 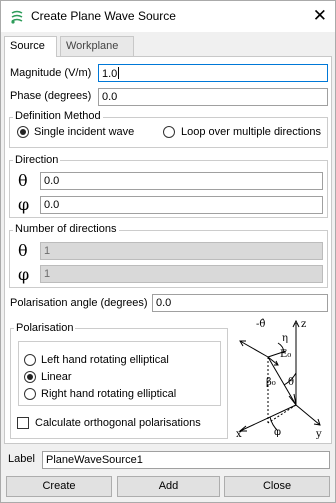 What do you see at coordinates (21, 459) in the screenshot?
I see `label-field-label: Label` at bounding box center [21, 459].